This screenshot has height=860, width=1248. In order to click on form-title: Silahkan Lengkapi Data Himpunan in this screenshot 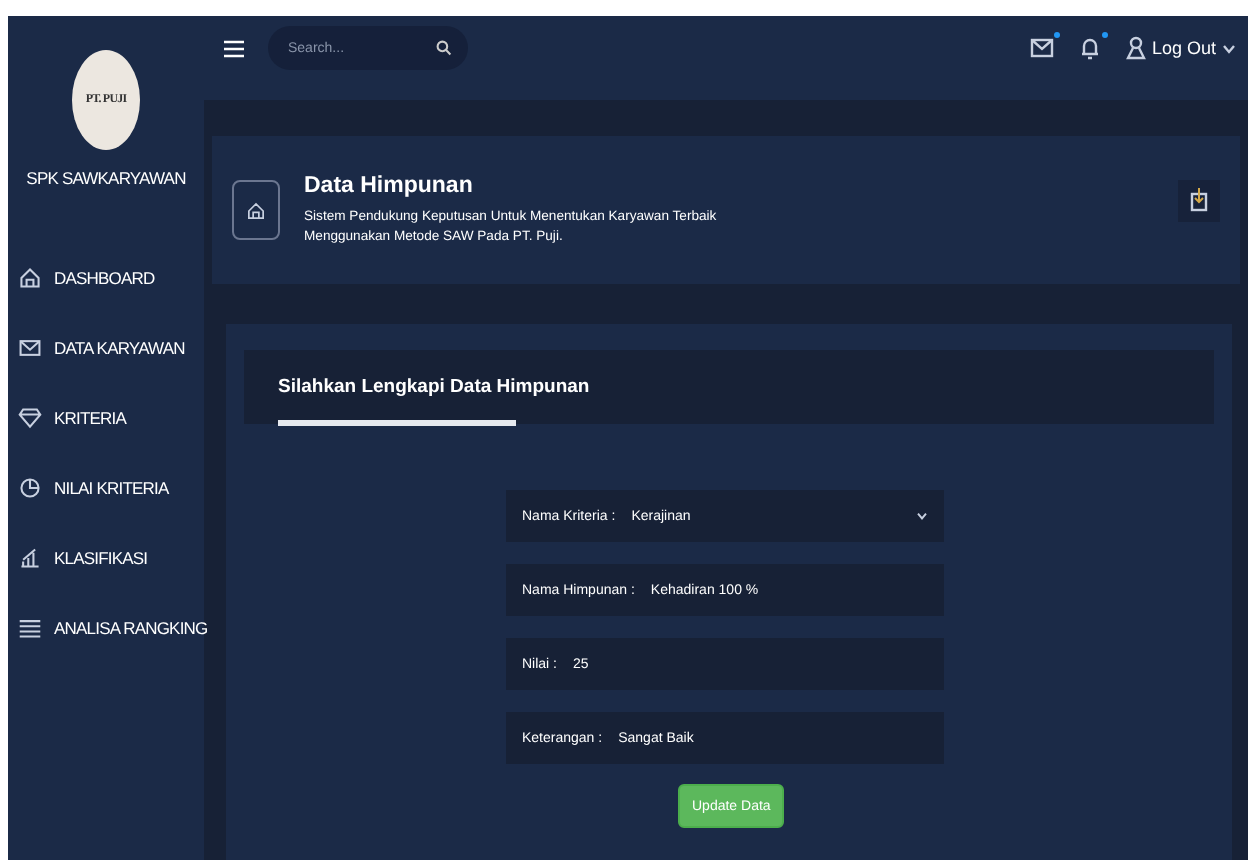, I will do `click(434, 387)`.